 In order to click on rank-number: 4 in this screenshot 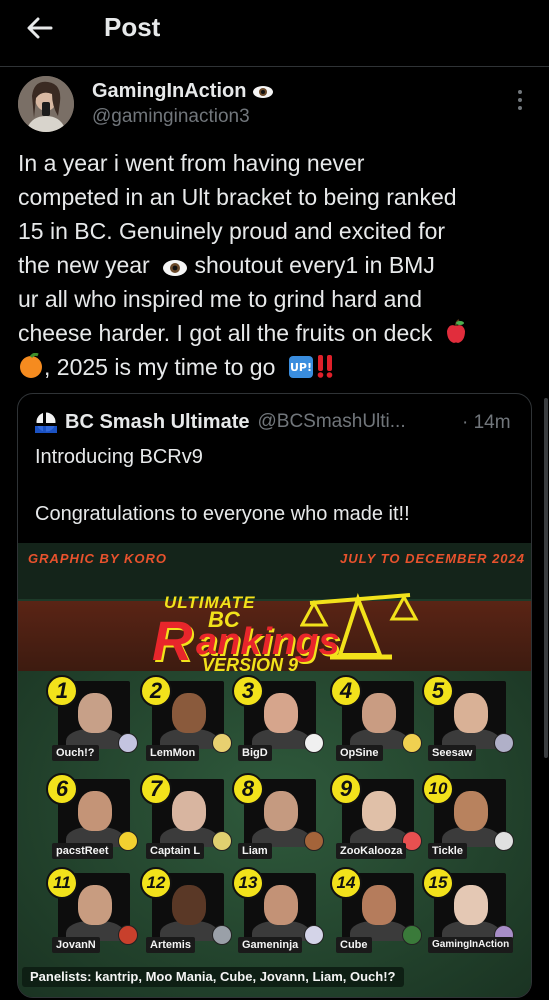, I will do `click(346, 691)`.